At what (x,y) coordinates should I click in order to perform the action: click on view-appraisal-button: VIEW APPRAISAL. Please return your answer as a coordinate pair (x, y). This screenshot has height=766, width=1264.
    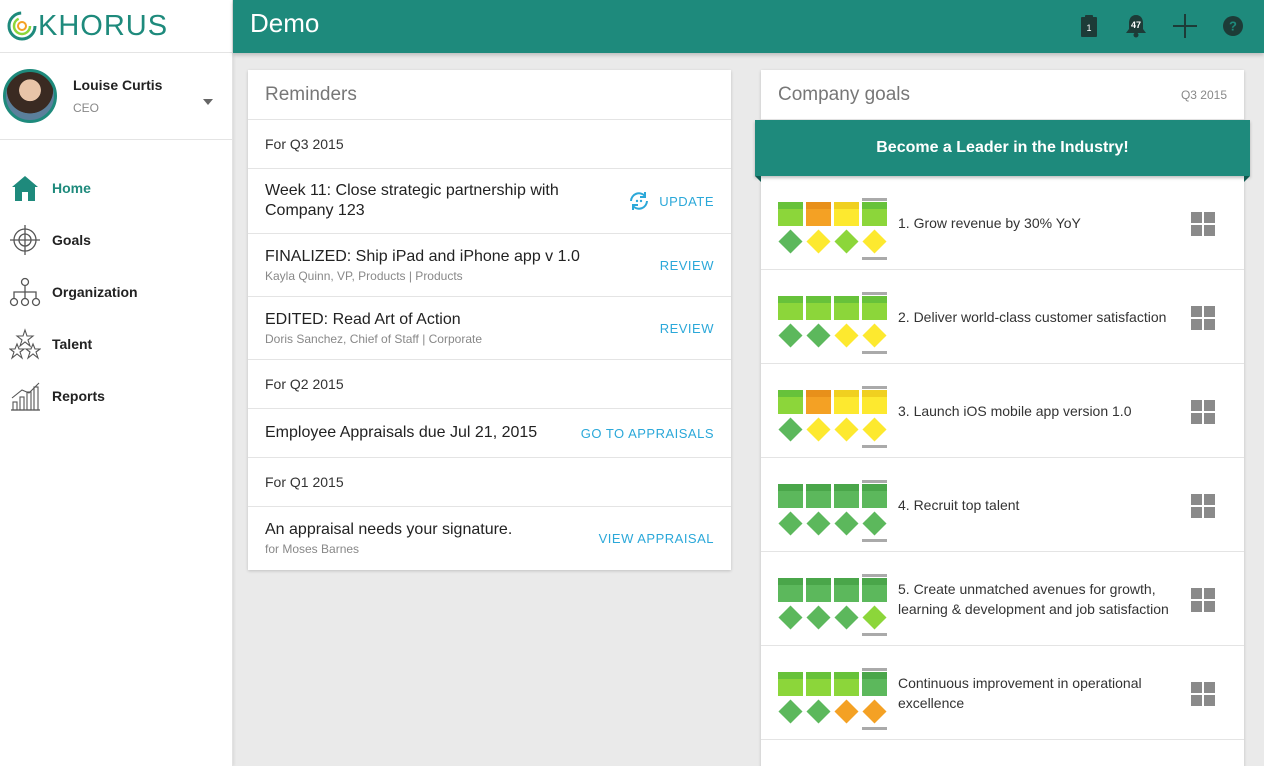
    Looking at the image, I should click on (656, 538).